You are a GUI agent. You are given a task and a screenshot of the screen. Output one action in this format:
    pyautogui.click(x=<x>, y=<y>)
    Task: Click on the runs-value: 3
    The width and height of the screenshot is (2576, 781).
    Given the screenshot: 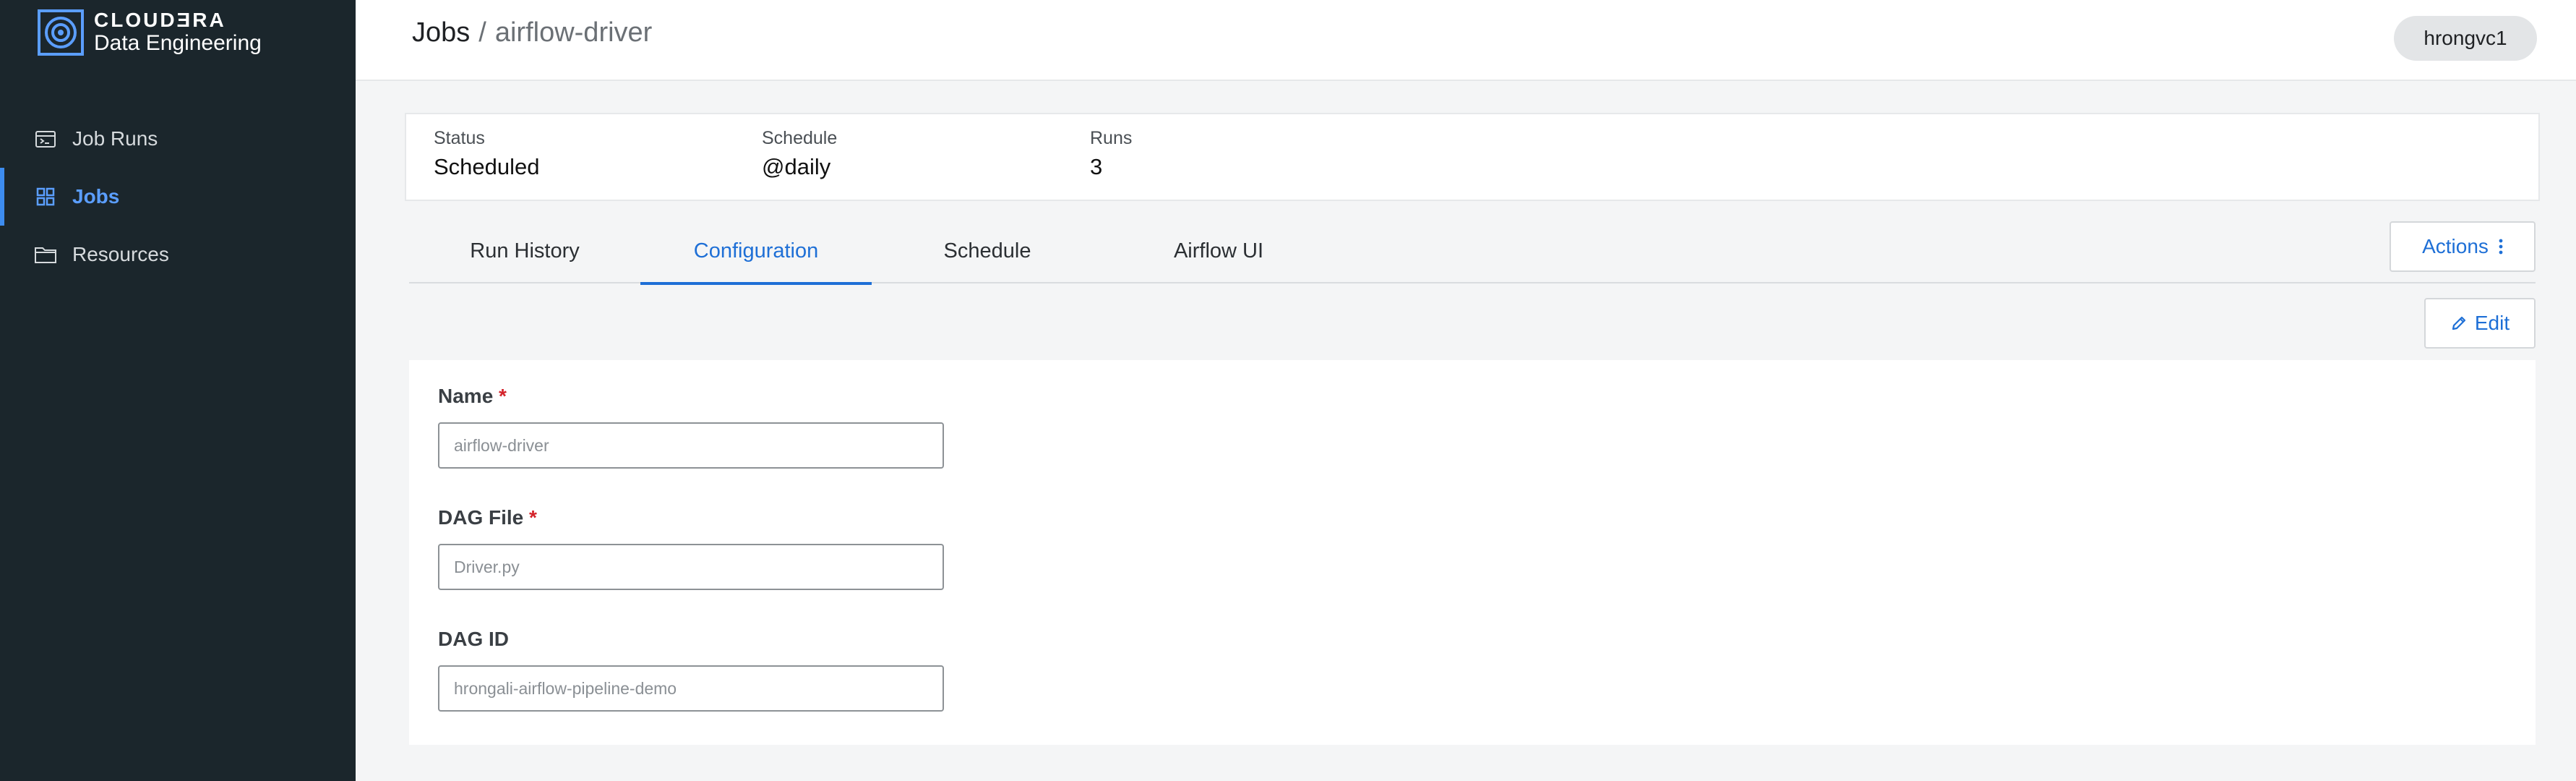 What is the action you would take?
    pyautogui.click(x=1097, y=166)
    